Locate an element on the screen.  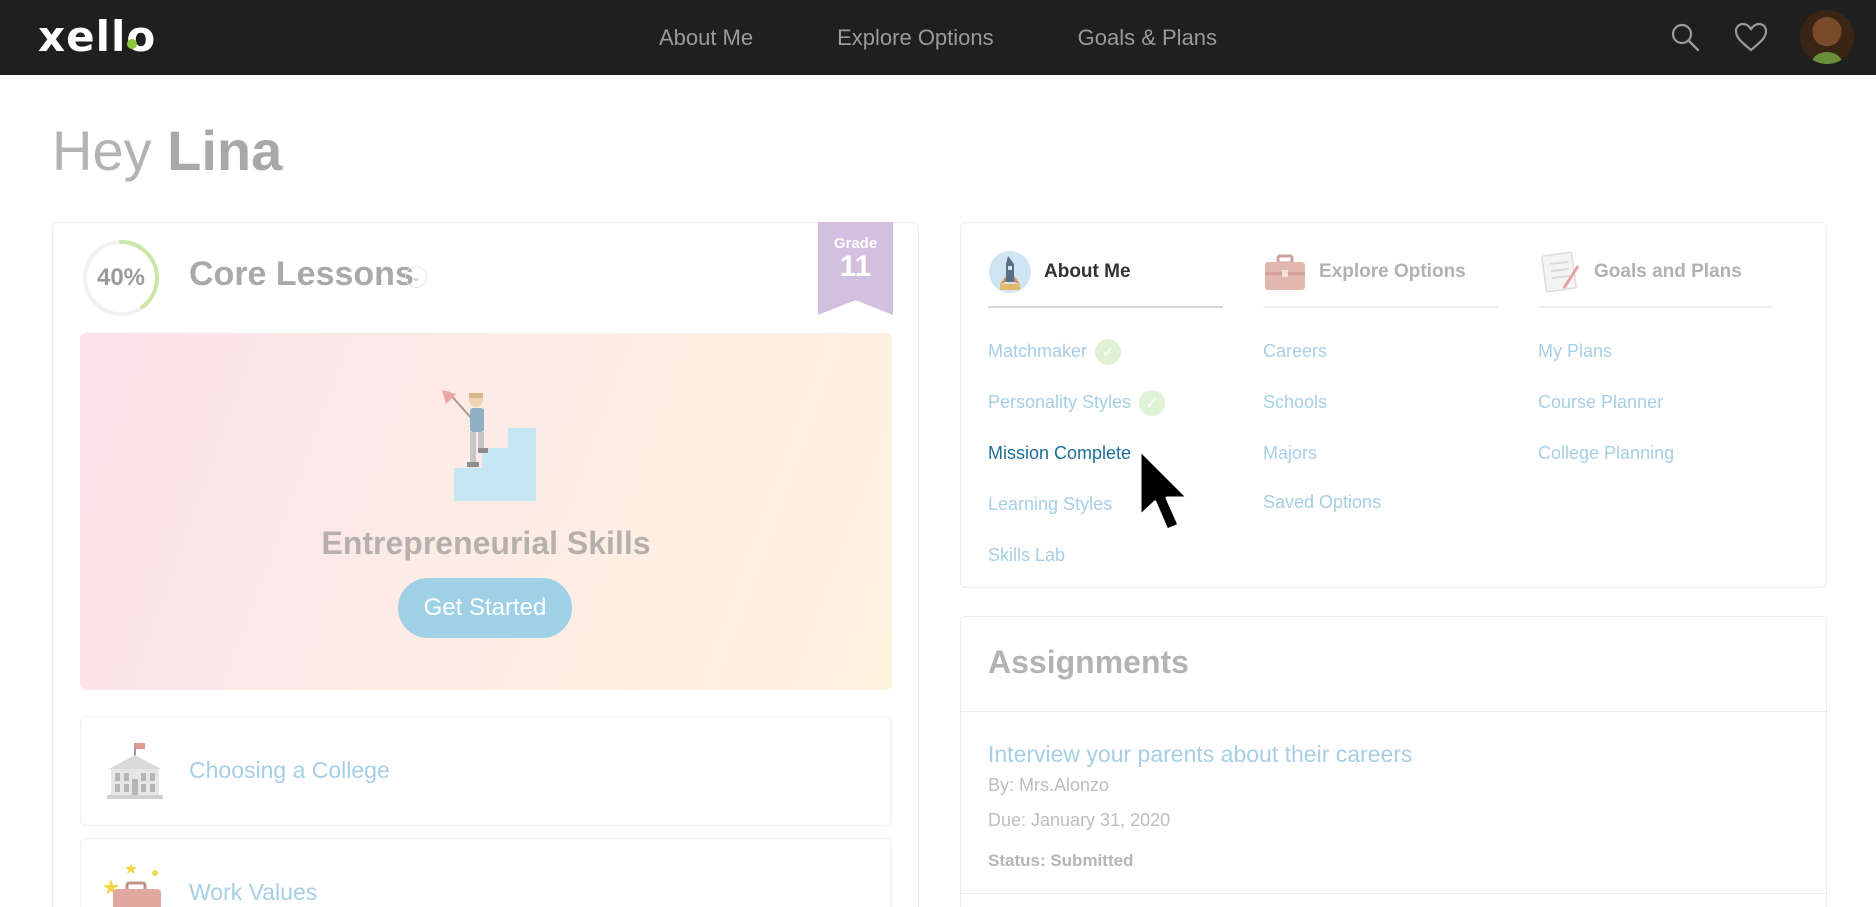
grade-number: 11 is located at coordinates (855, 266).